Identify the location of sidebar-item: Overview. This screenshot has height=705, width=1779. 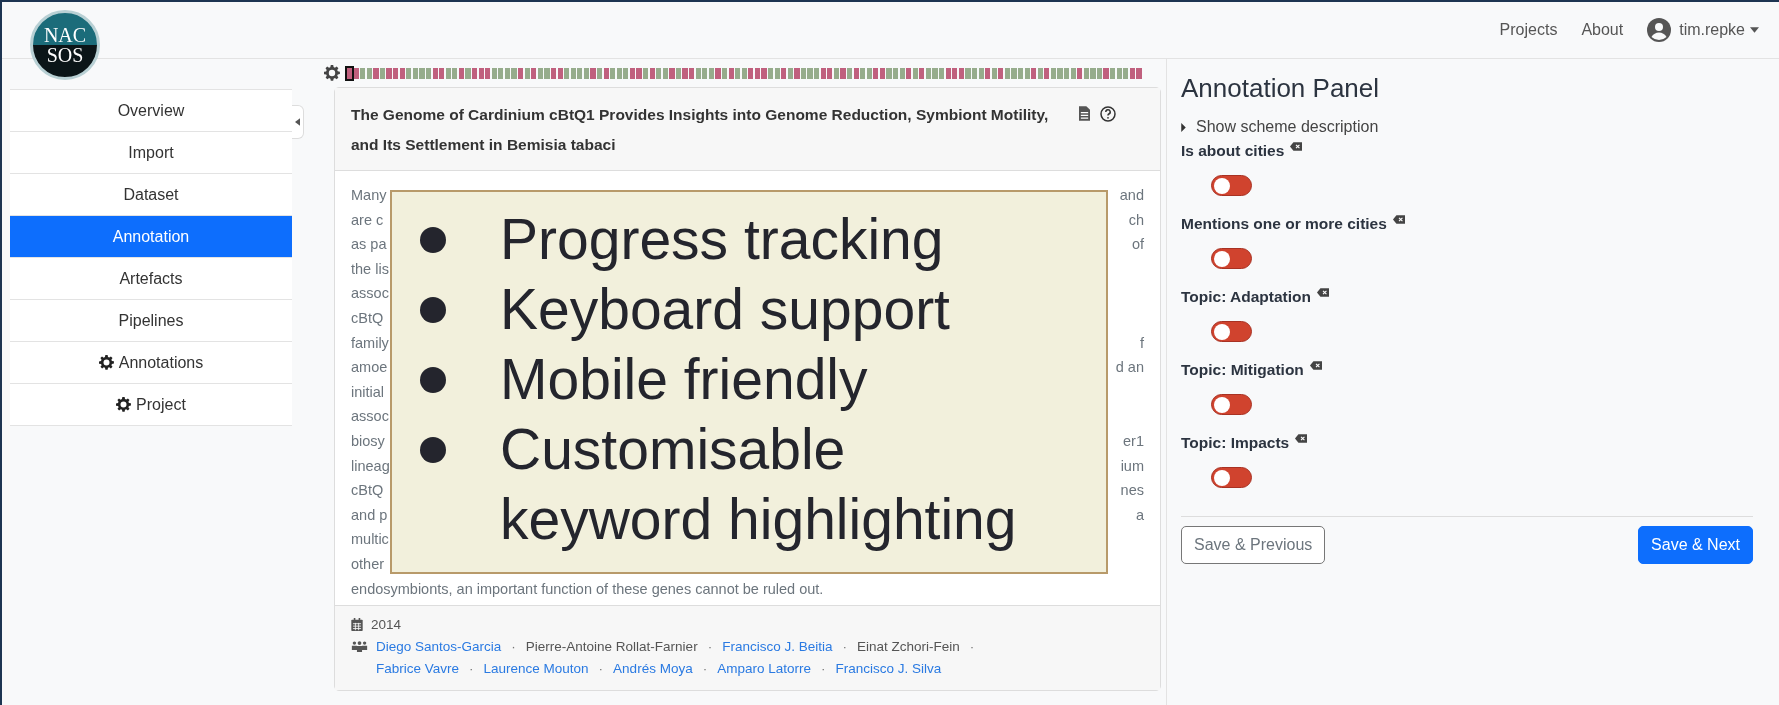
(151, 110).